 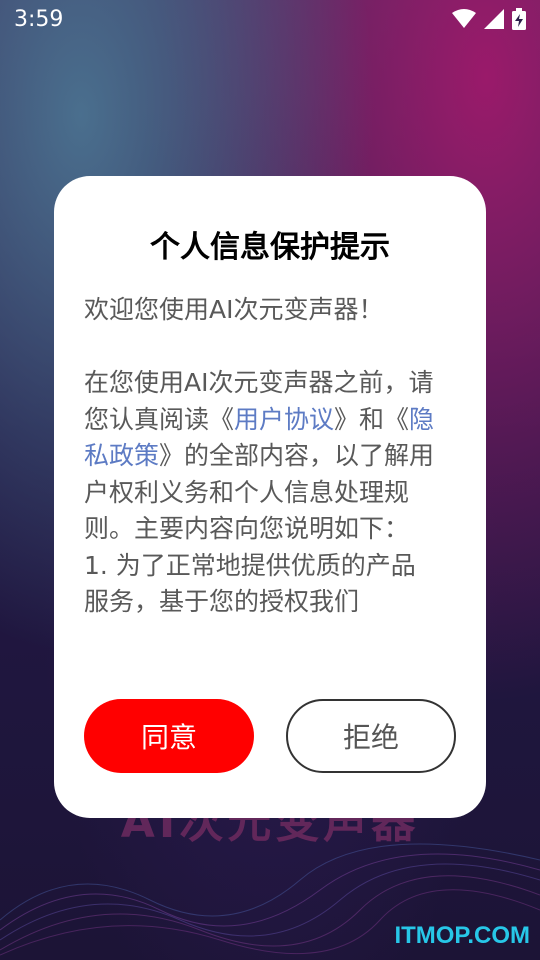 I want to click on status-time: 3:59, so click(x=39, y=19).